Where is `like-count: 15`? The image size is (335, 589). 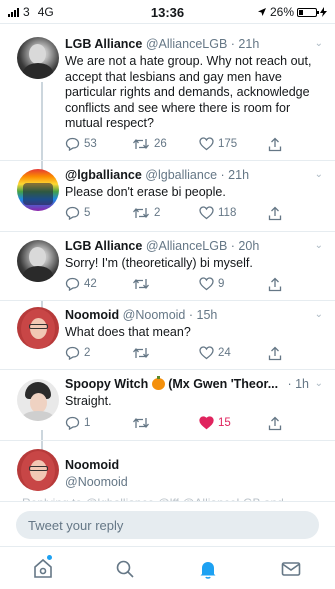
like-count: 15 is located at coordinates (224, 423).